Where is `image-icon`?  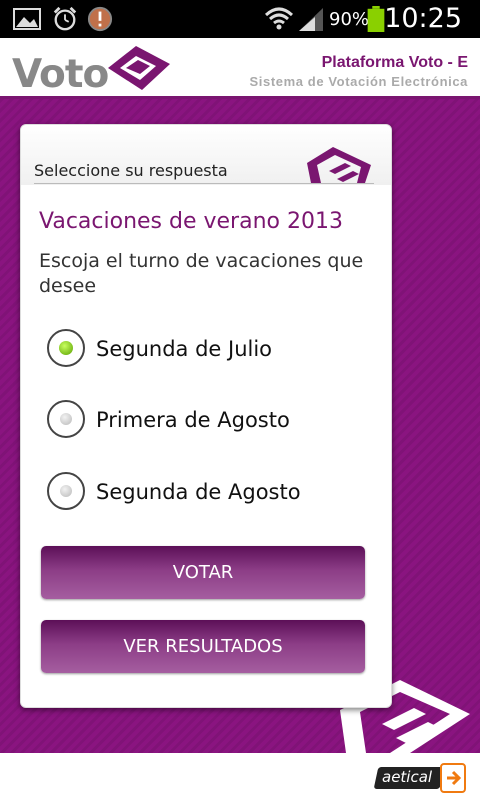 image-icon is located at coordinates (27, 19).